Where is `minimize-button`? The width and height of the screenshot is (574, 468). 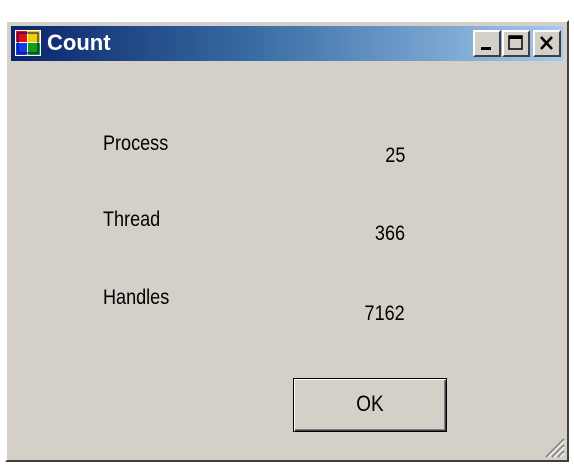
minimize-button is located at coordinates (487, 43).